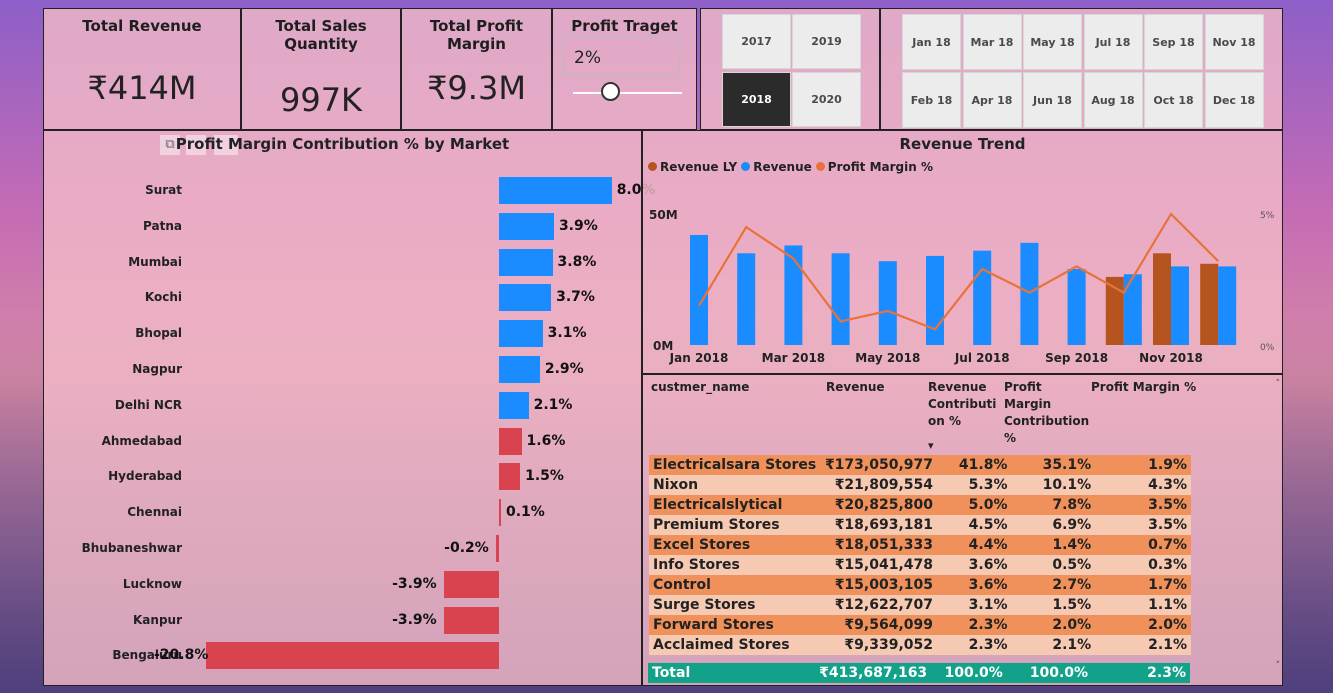 This screenshot has height=693, width=1333. Describe the element at coordinates (920, 585) in the screenshot. I see `table-row: Control ₹15,003,105 3.6% 2.7% 1.7%` at that location.